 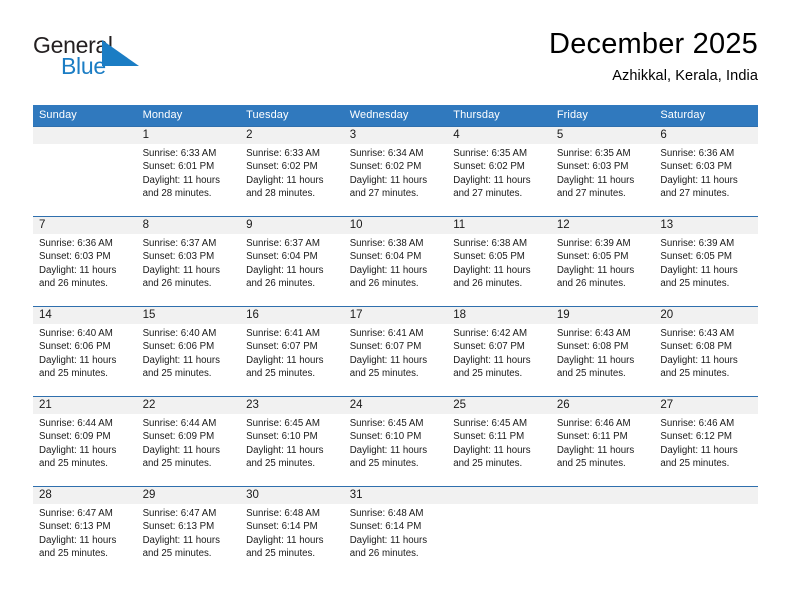 I want to click on day-number: 3, so click(x=396, y=135).